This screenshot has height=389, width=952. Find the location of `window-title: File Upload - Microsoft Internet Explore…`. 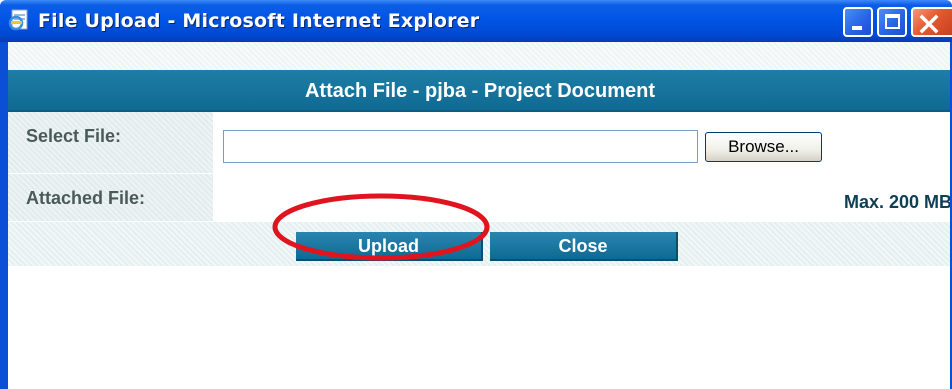

window-title: File Upload - Microsoft Internet Explore… is located at coordinates (259, 21).